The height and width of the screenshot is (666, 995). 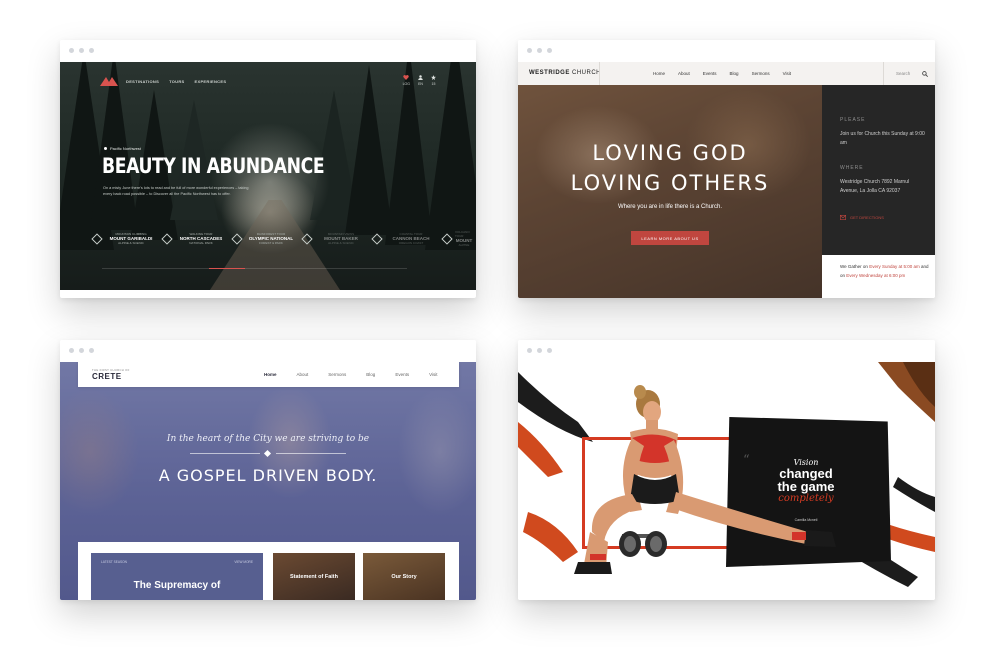 What do you see at coordinates (105, 148) in the screenshot?
I see `location-pin-icon` at bounding box center [105, 148].